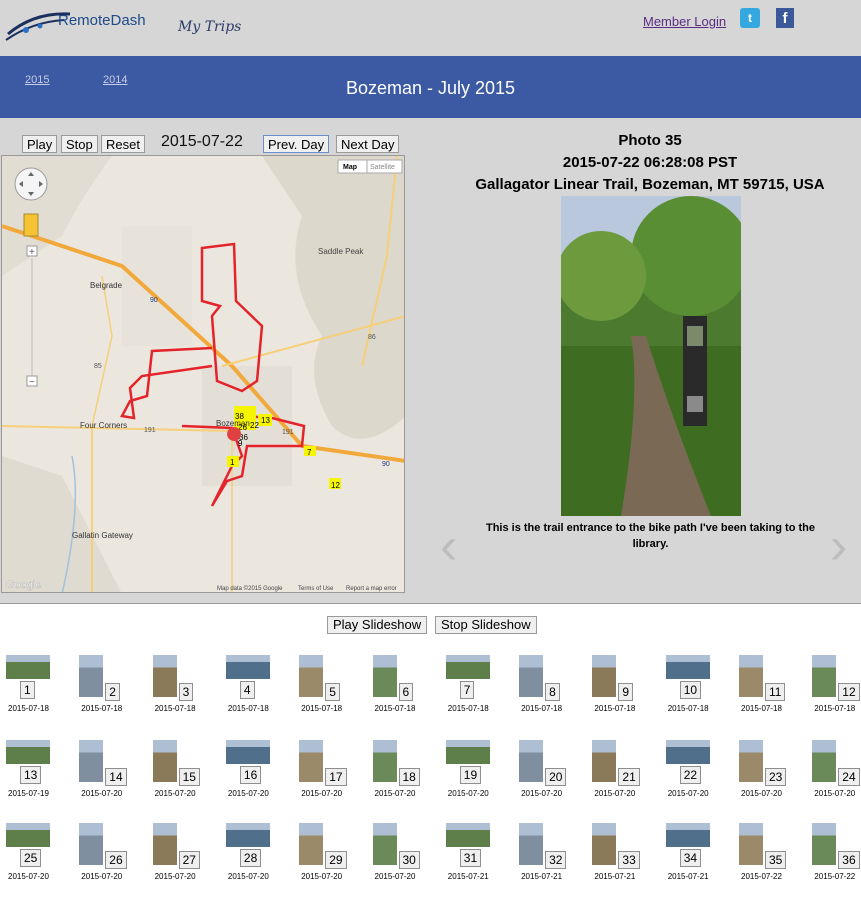 The image size is (861, 898). I want to click on photo-thumbnail: 26 2015-07-20, so click(115, 859).